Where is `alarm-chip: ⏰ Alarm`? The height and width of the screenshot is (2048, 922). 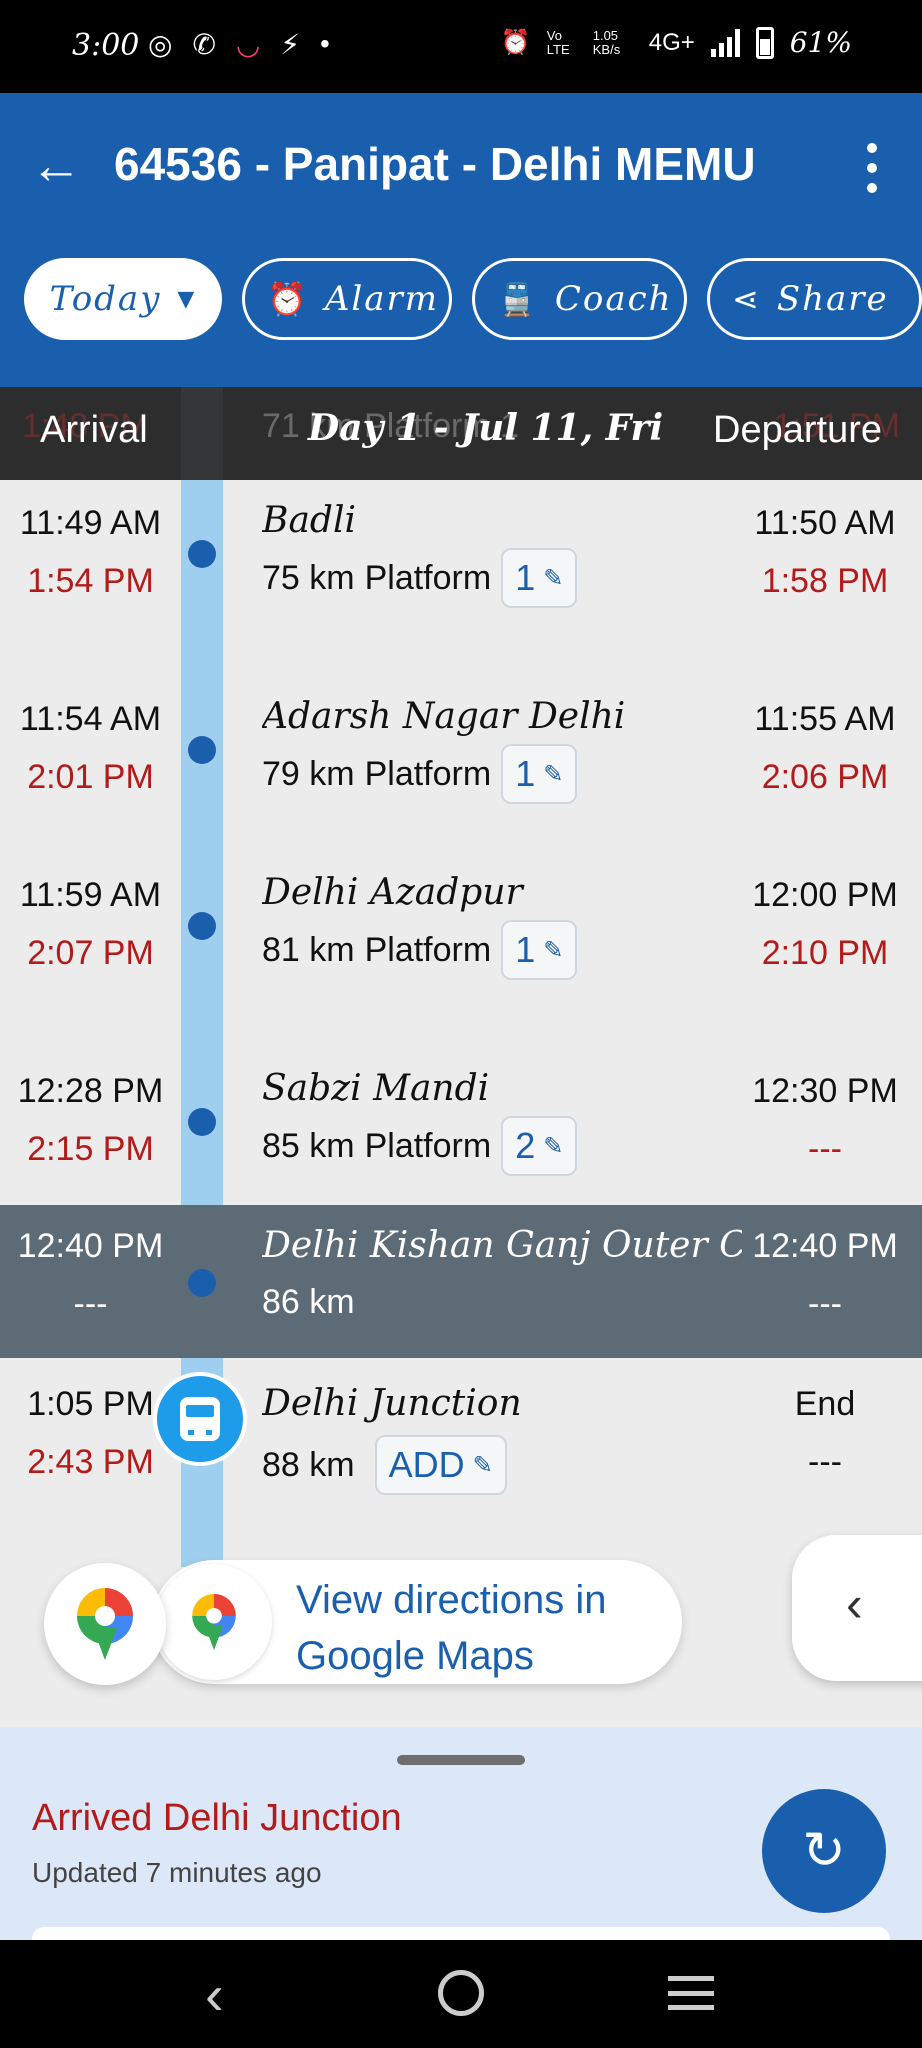 alarm-chip: ⏰ Alarm is located at coordinates (347, 299).